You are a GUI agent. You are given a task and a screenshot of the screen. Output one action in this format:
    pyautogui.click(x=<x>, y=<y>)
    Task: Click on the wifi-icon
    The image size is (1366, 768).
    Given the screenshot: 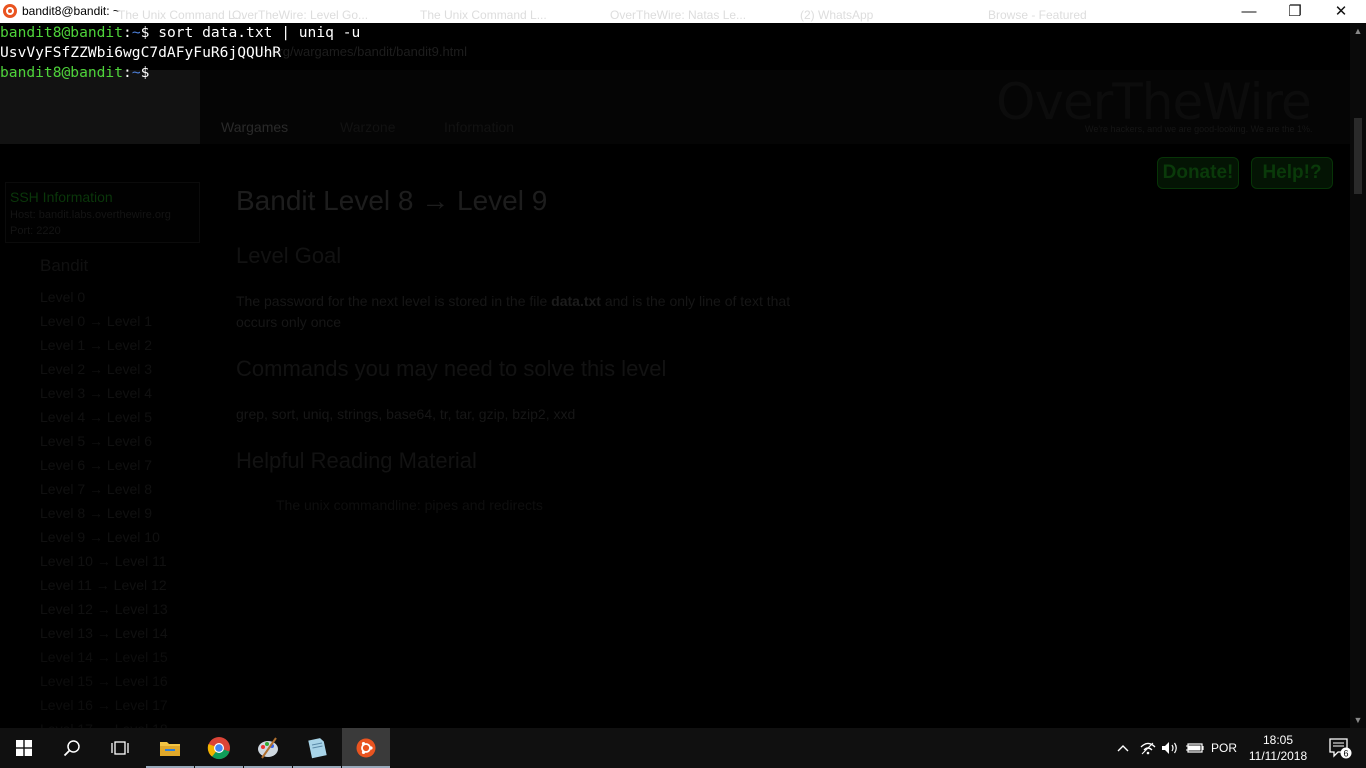 What is the action you would take?
    pyautogui.click(x=1148, y=748)
    